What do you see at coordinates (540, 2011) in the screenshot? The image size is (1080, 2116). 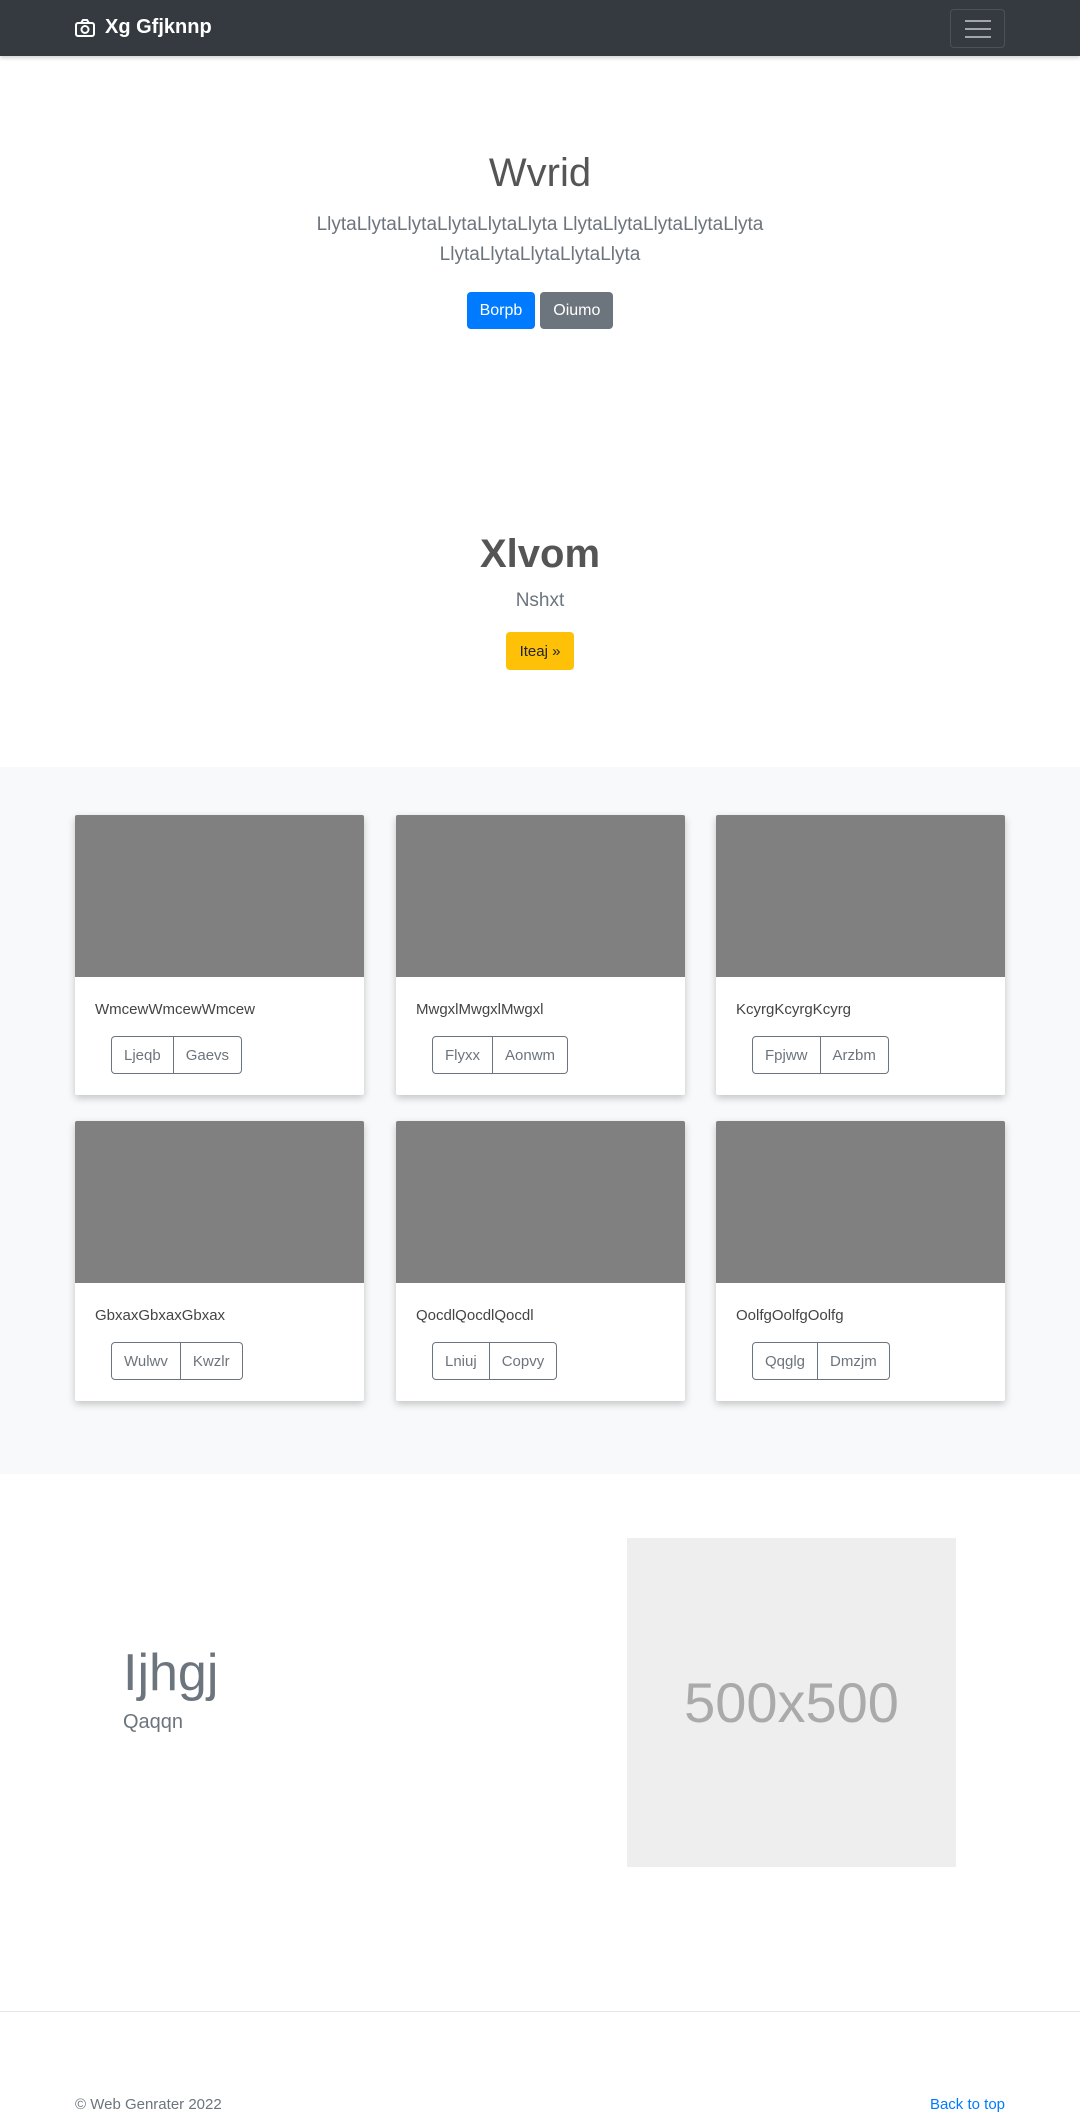 I see `footer-divider` at bounding box center [540, 2011].